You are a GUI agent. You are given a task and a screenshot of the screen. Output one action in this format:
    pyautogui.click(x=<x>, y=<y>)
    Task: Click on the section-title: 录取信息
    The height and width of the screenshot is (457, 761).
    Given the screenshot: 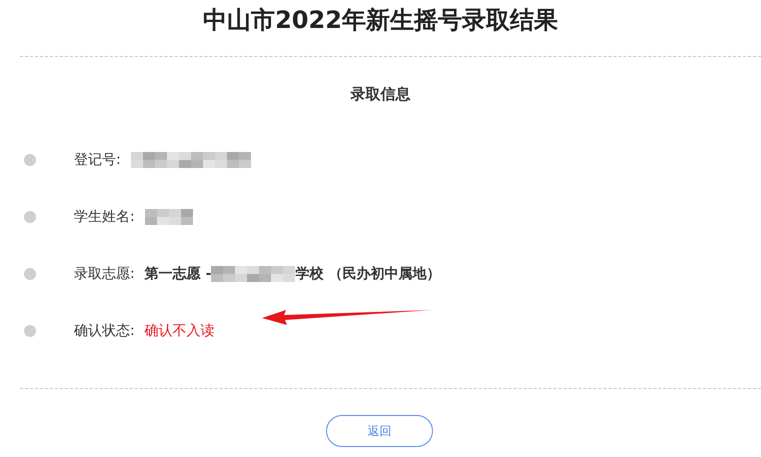 What is the action you would take?
    pyautogui.click(x=381, y=94)
    